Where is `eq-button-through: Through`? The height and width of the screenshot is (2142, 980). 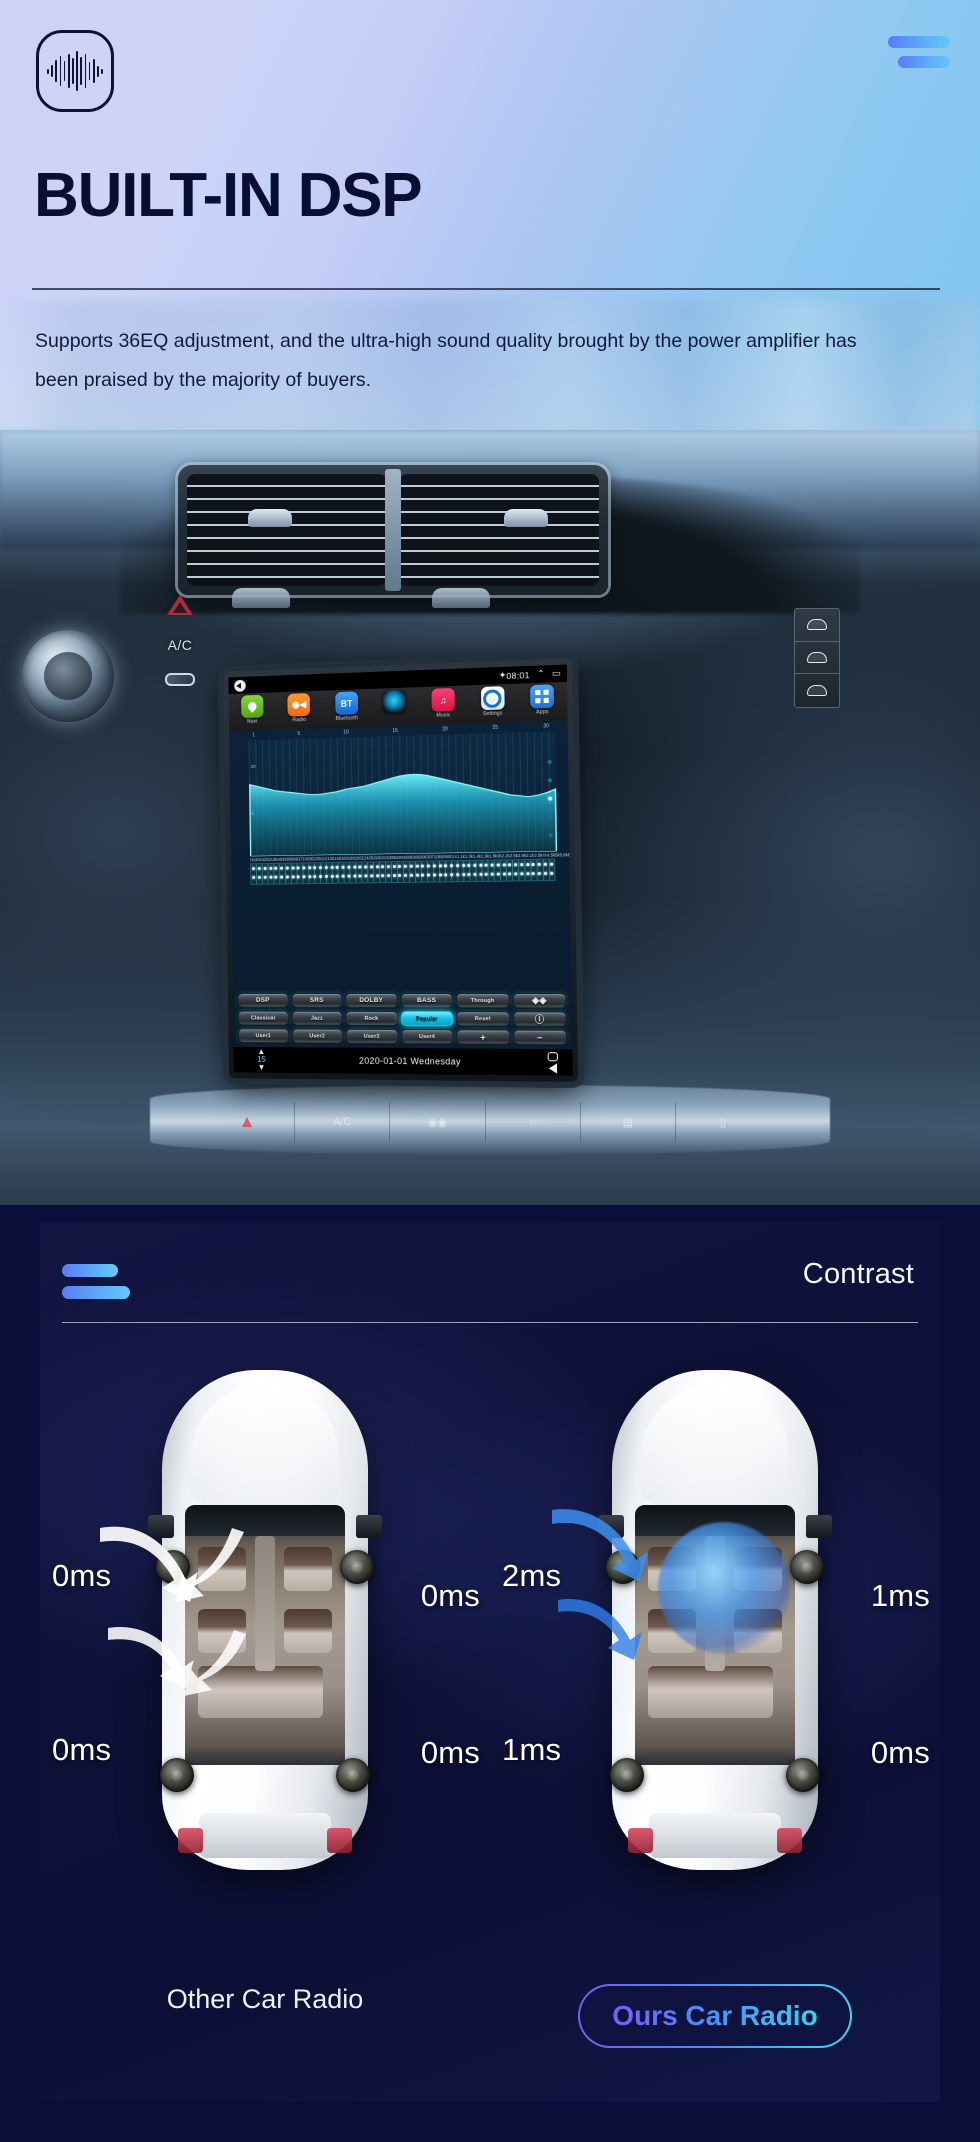 eq-button-through: Through is located at coordinates (482, 1001).